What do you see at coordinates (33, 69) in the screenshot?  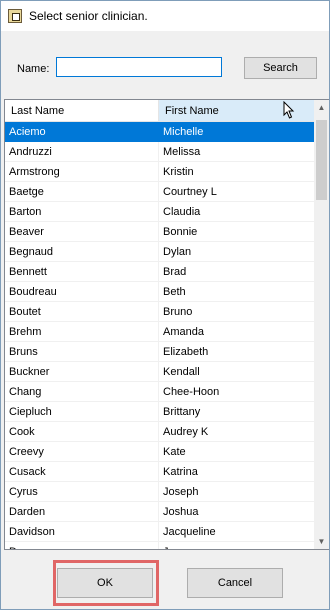 I see `name-label: Name:` at bounding box center [33, 69].